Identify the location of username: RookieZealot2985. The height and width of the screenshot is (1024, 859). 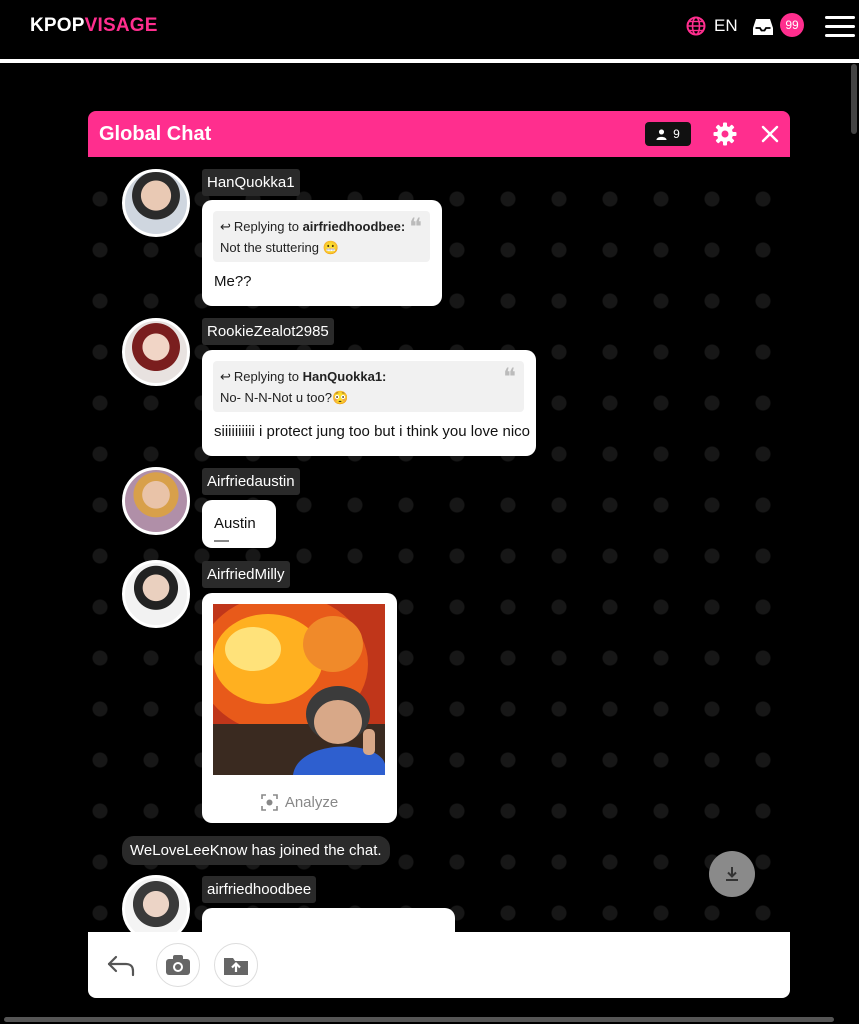
(268, 331).